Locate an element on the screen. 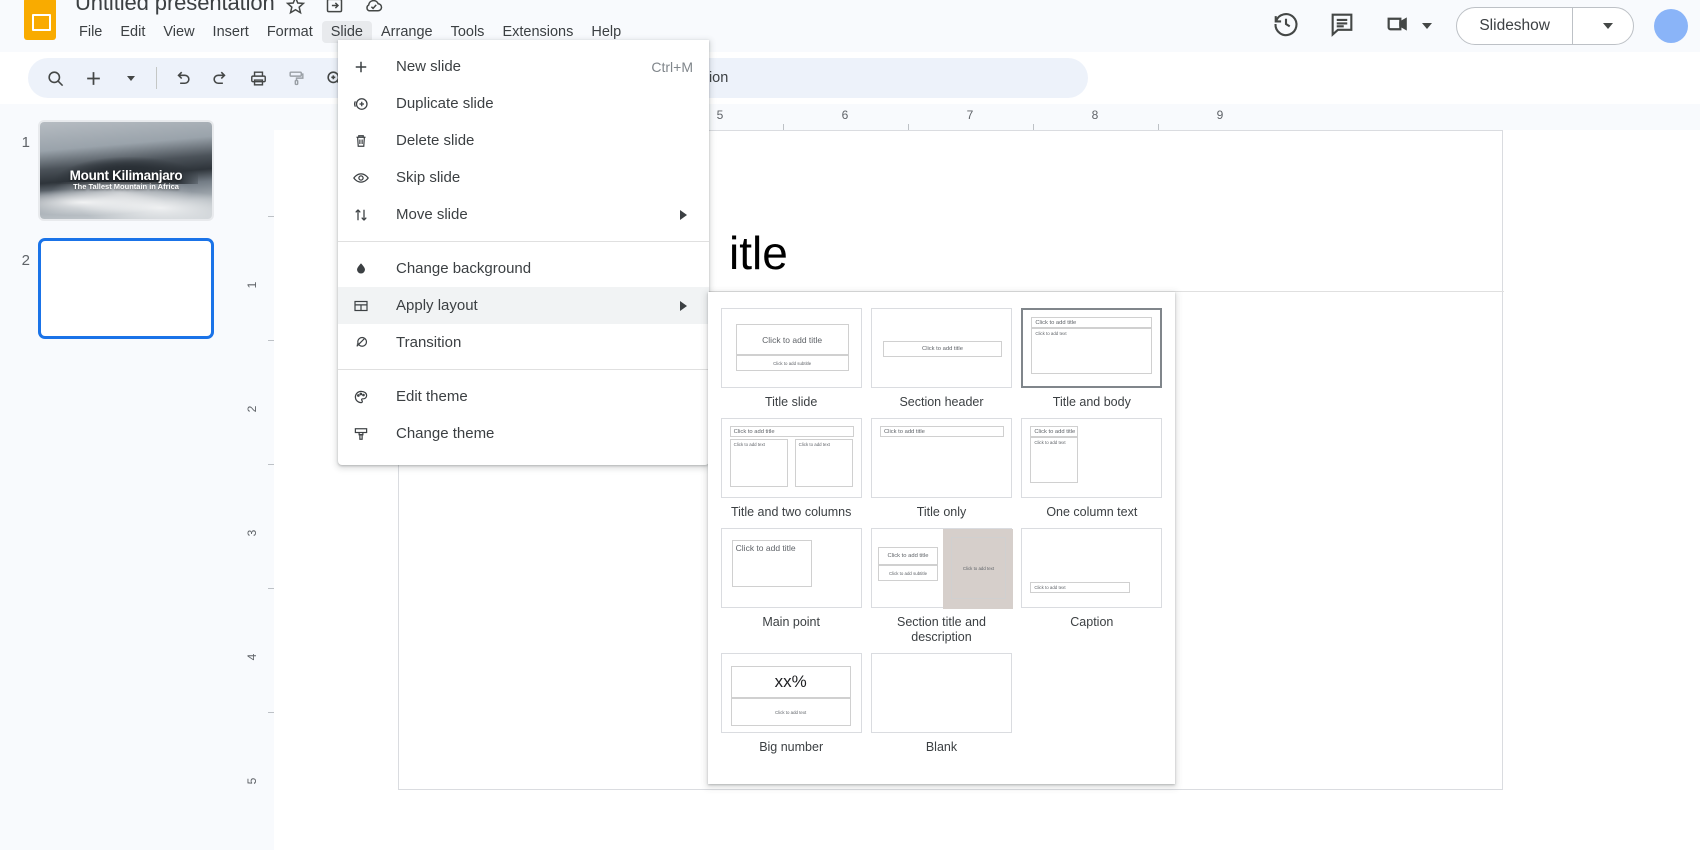 The image size is (1700, 850). layout-thumbnail is located at coordinates (941, 693).